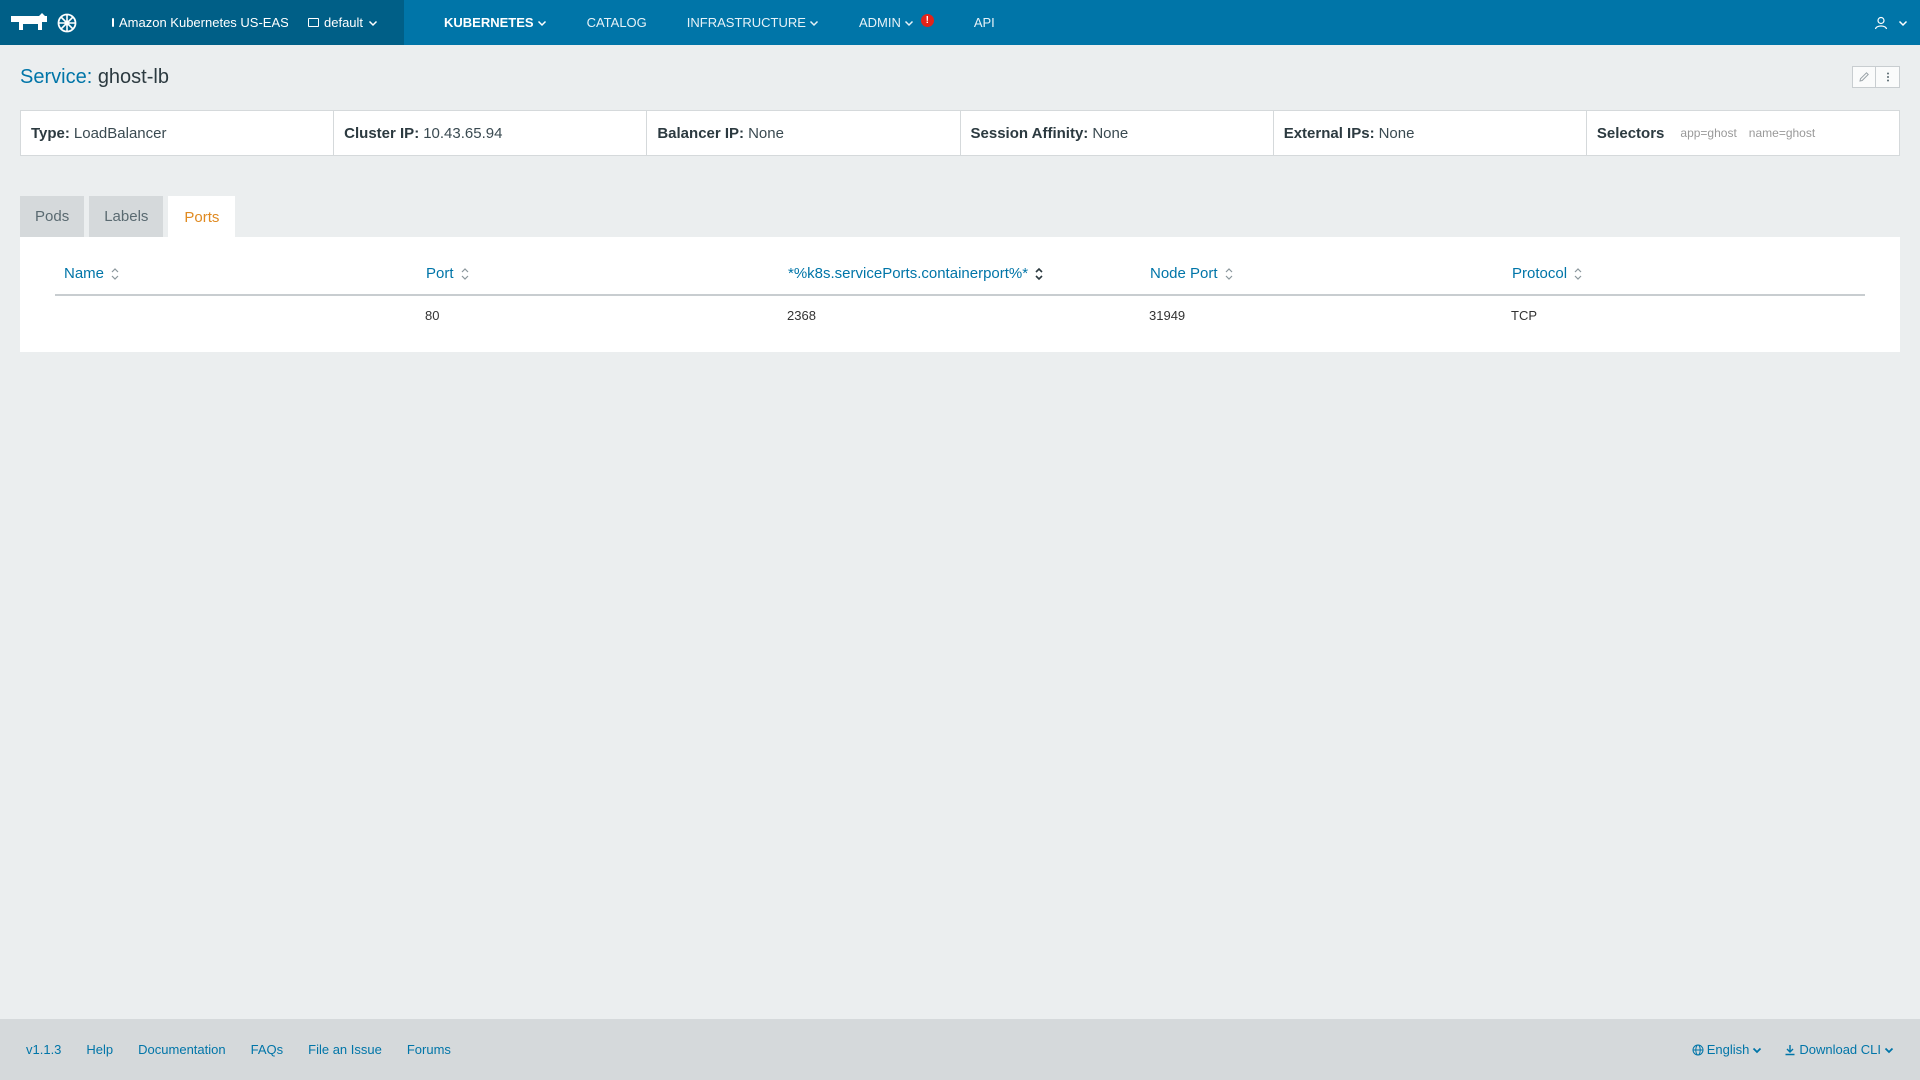 The height and width of the screenshot is (1080, 1920). What do you see at coordinates (1881, 22) in the screenshot?
I see `user-icon` at bounding box center [1881, 22].